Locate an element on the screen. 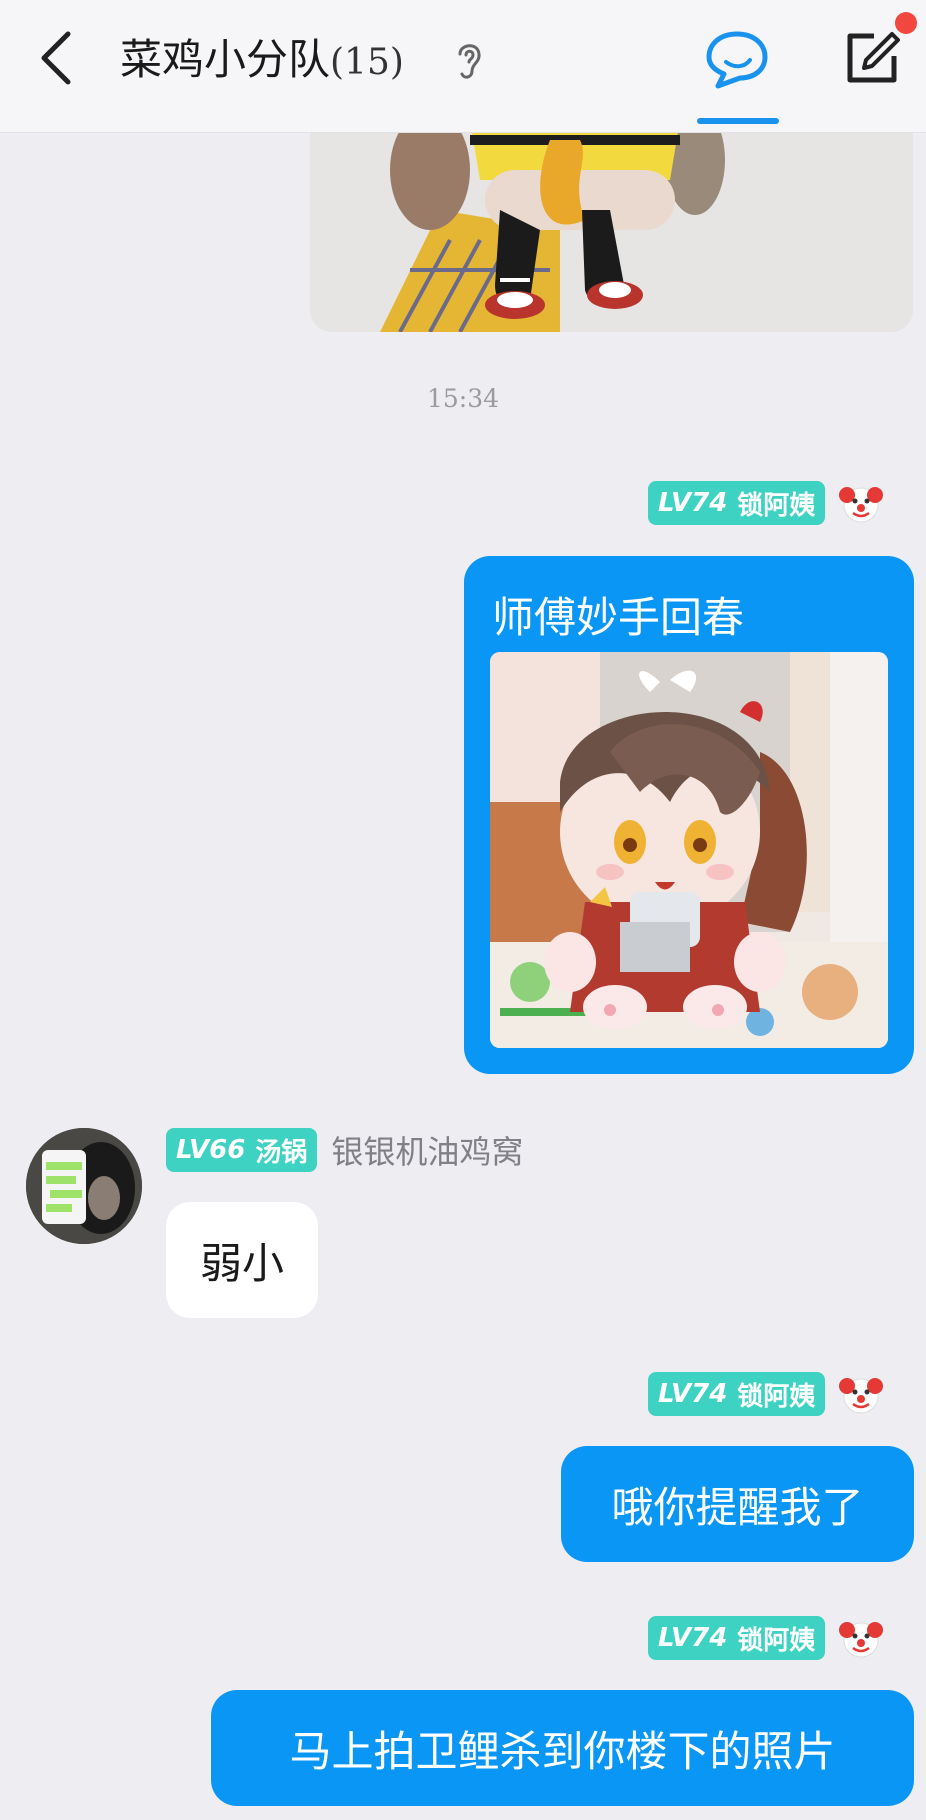 The image size is (926, 1820). message-photo is located at coordinates (689, 850).